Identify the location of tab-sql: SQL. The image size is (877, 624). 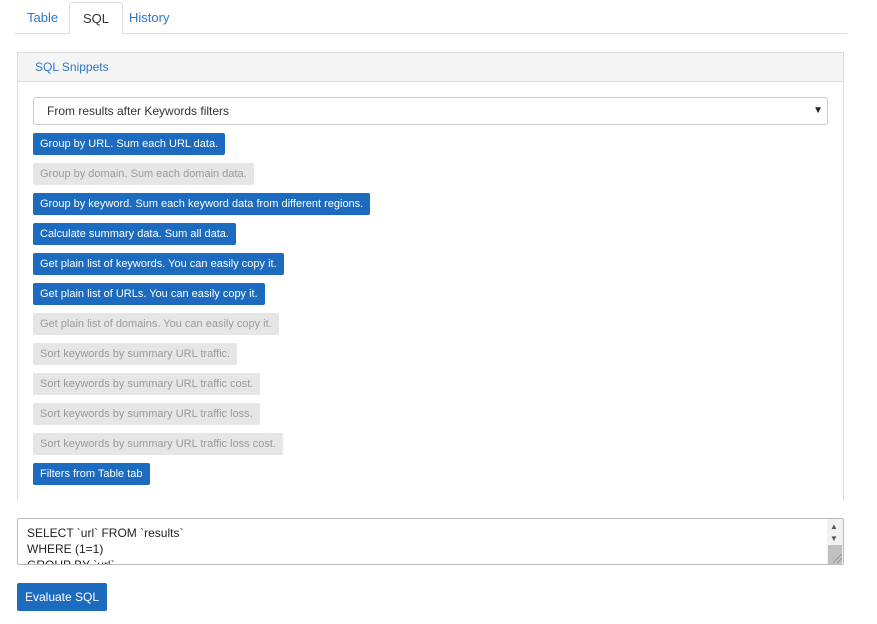
(96, 18).